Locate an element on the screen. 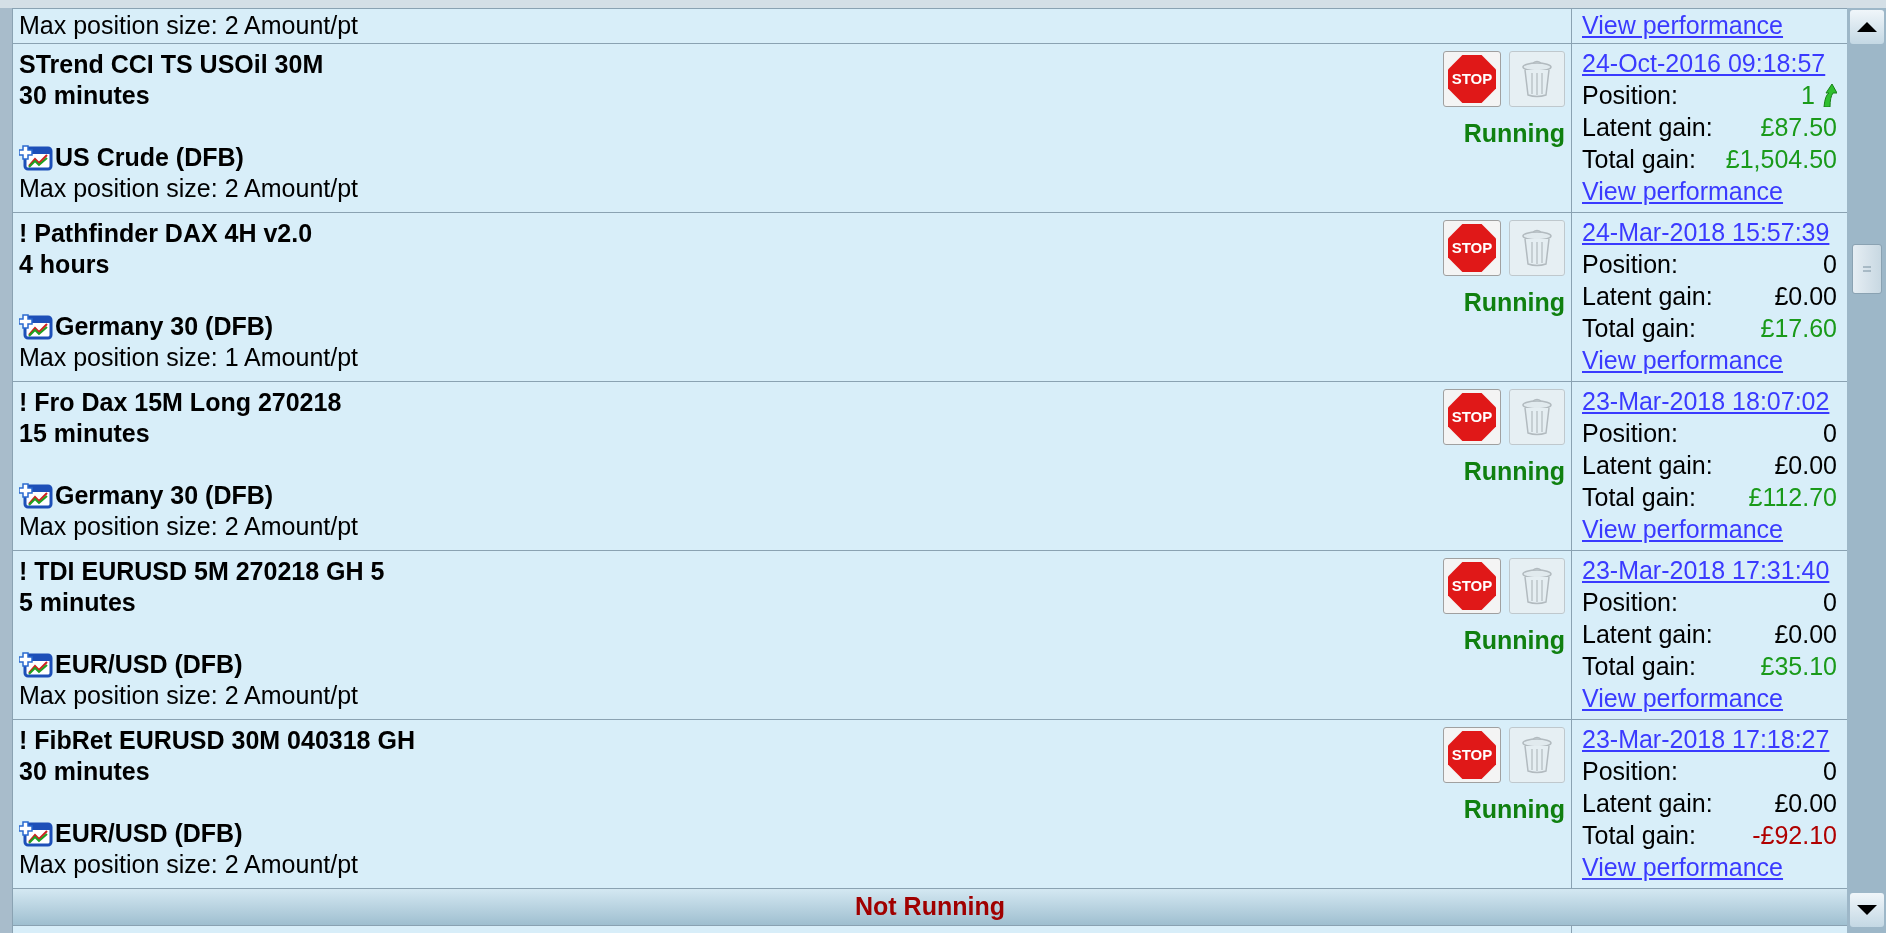  strategy-name: ! Fro Dax 15M Long 270218 is located at coordinates (181, 402).